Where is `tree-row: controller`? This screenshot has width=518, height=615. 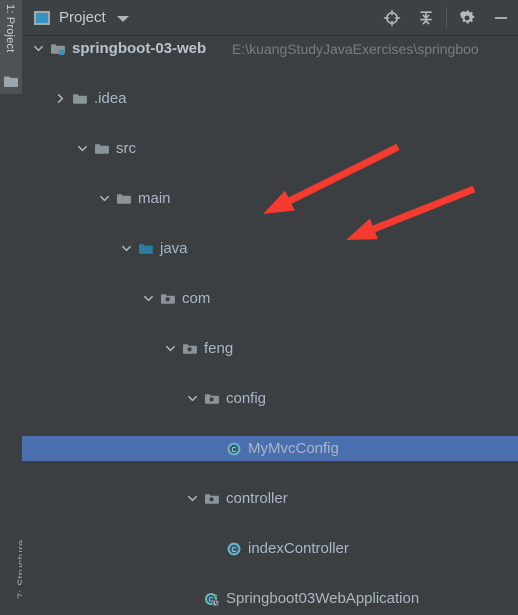
tree-row: controller is located at coordinates (270, 498).